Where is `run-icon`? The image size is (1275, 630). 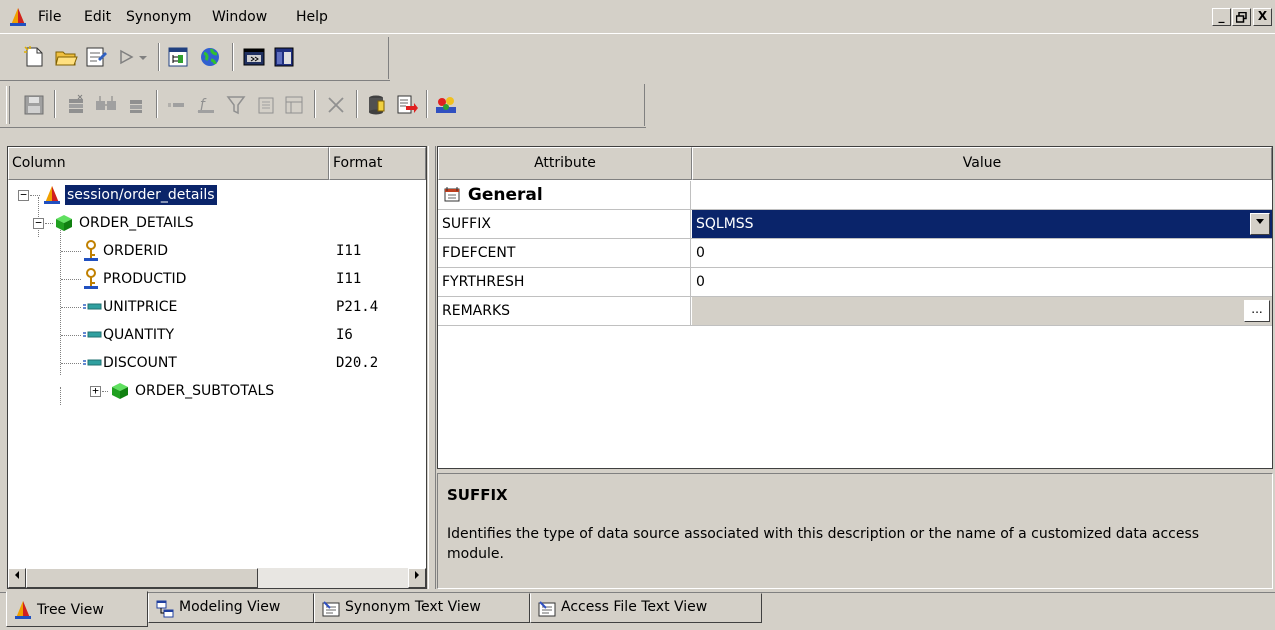
run-icon is located at coordinates (126, 57).